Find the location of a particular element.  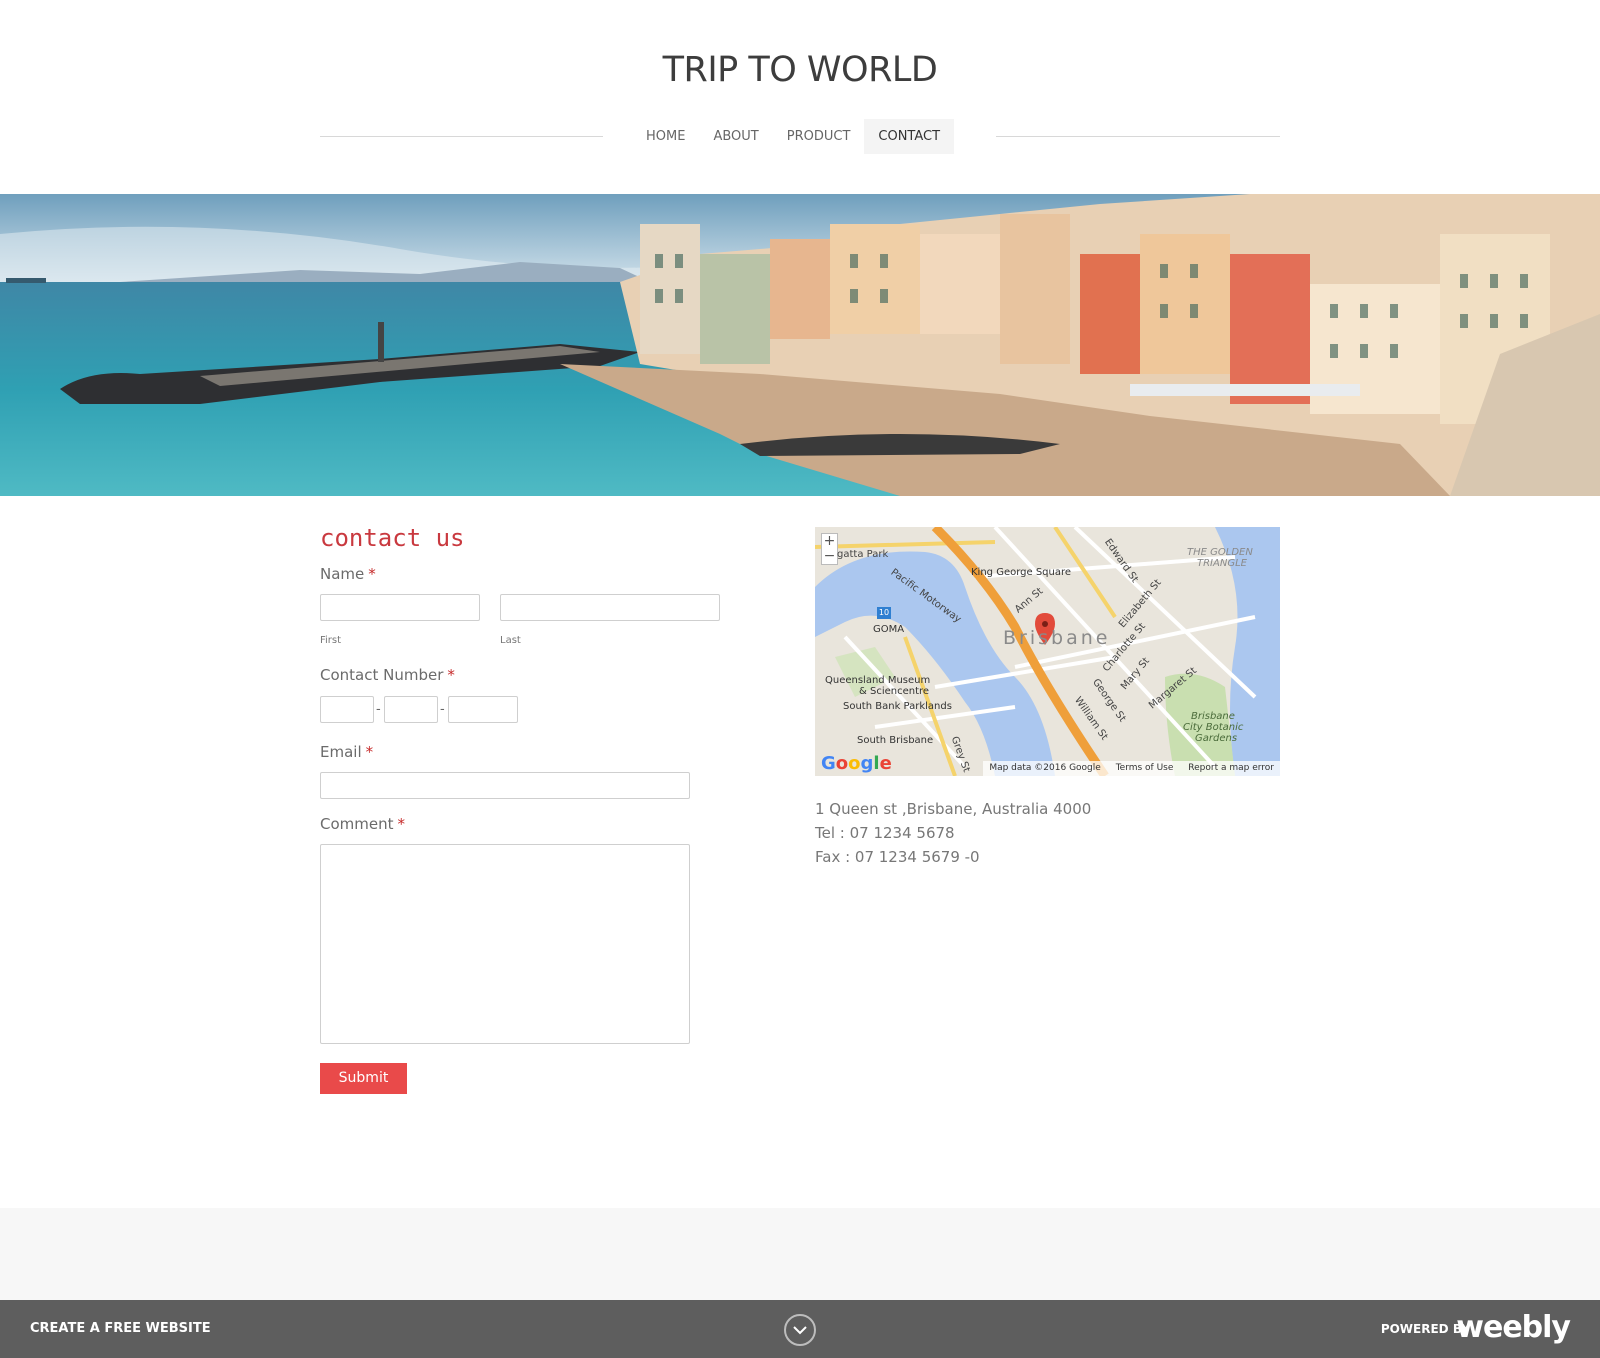

main-nav: HOME ABOUT PRODUCT CONTACT is located at coordinates (793, 136).